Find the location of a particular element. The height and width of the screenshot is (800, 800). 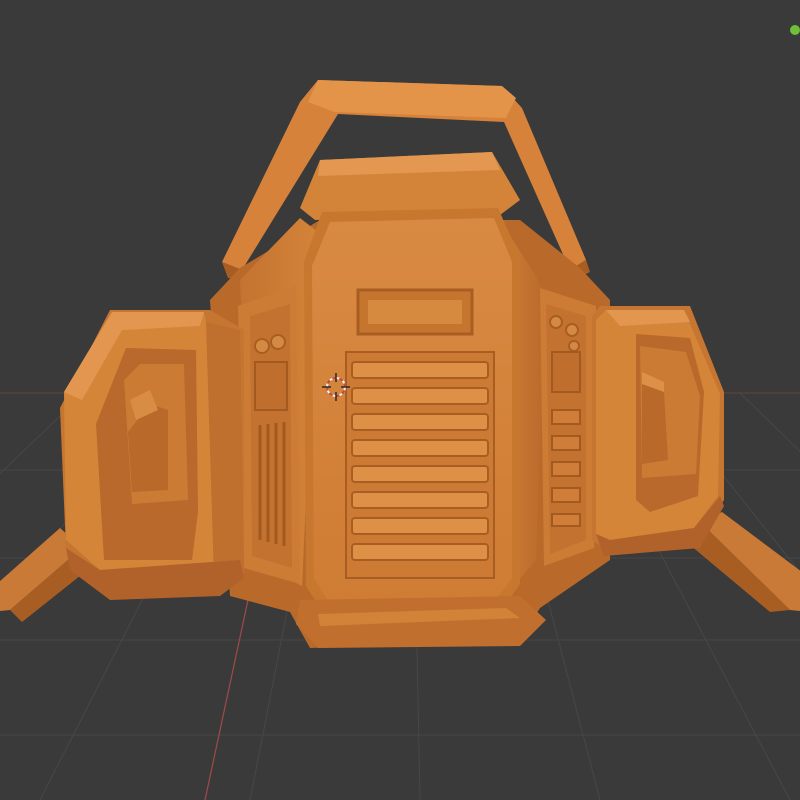

gizmo-indicator-icon is located at coordinates (795, 30).